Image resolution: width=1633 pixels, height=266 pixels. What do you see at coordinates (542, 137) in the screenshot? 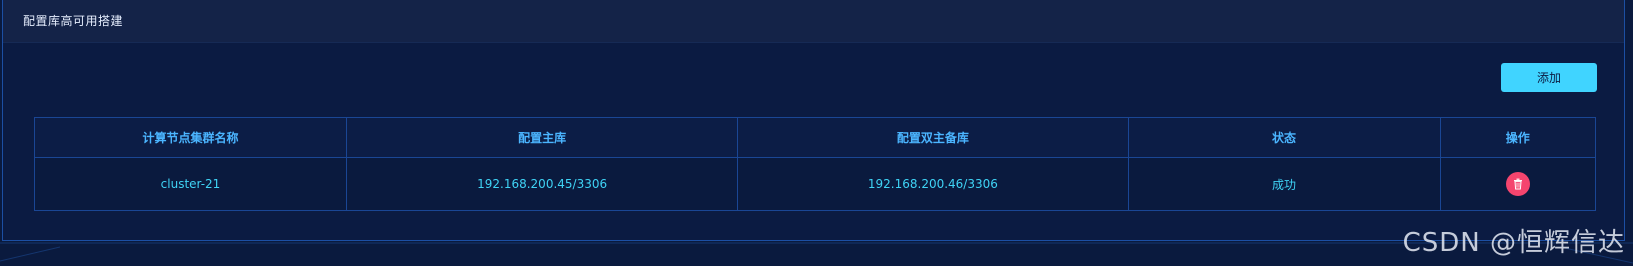
I see `column-header-primary-db: 配置主库` at bounding box center [542, 137].